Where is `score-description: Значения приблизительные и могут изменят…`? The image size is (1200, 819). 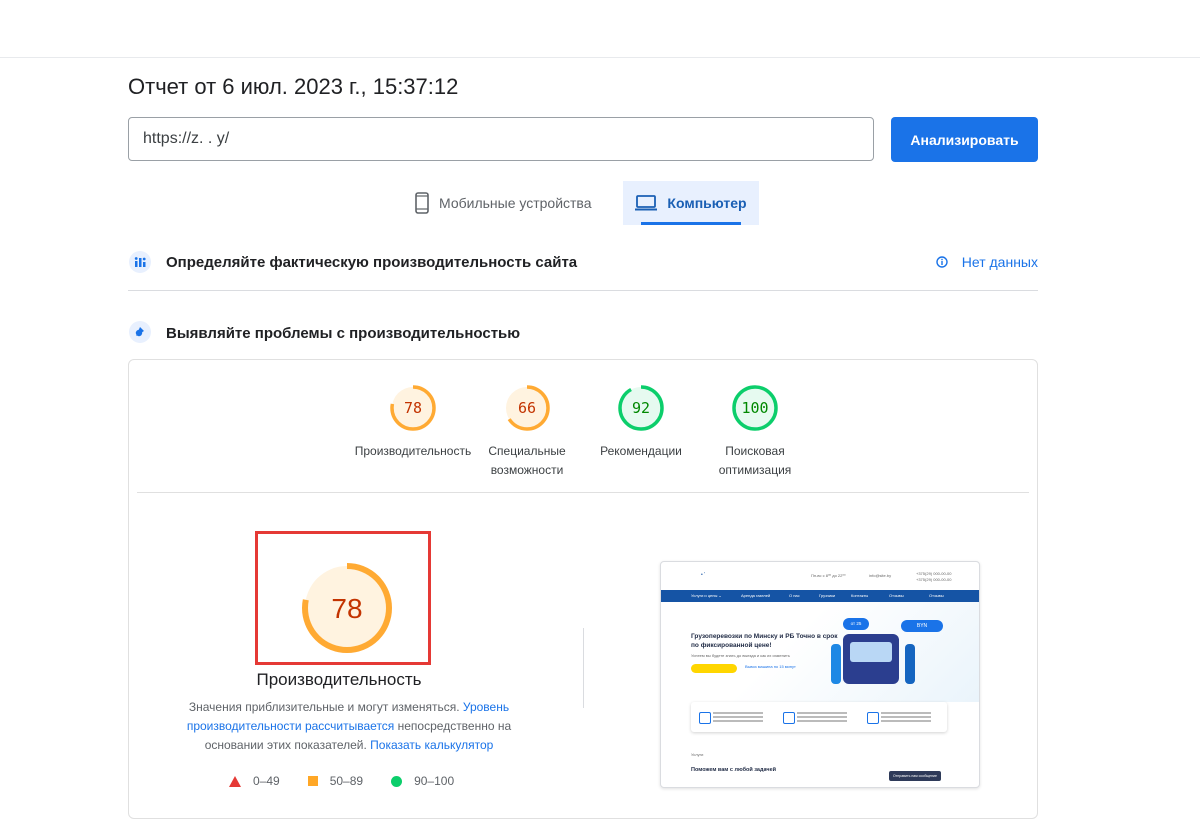
score-description: Значения приблизительные и могут изменят… is located at coordinates (349, 726).